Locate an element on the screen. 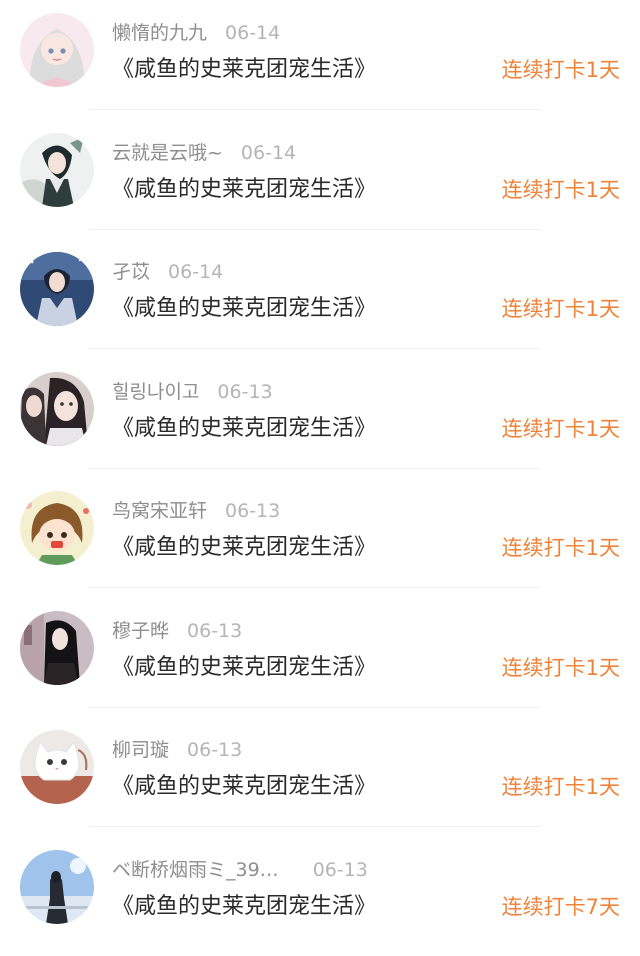 This screenshot has width=640, height=956. girl-photo-avatar-icon is located at coordinates (57, 648).